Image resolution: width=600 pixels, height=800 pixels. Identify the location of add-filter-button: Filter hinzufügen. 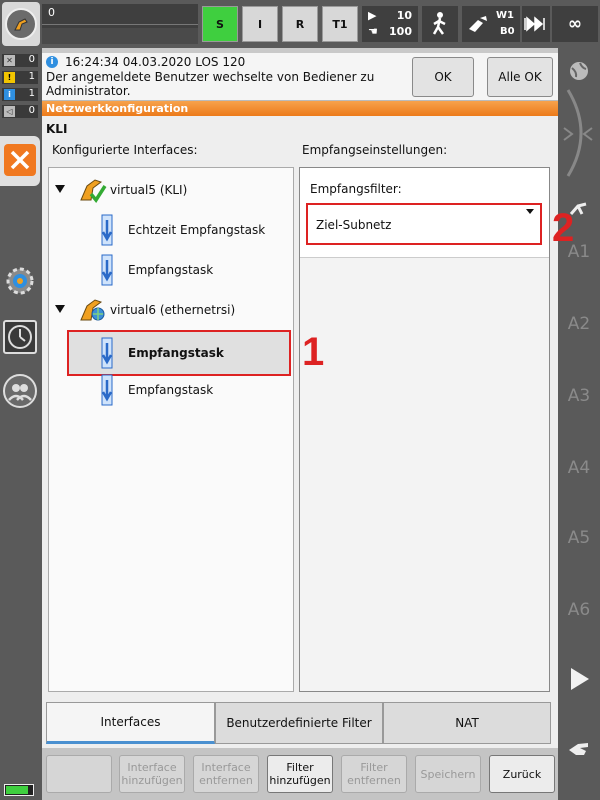
(300, 774).